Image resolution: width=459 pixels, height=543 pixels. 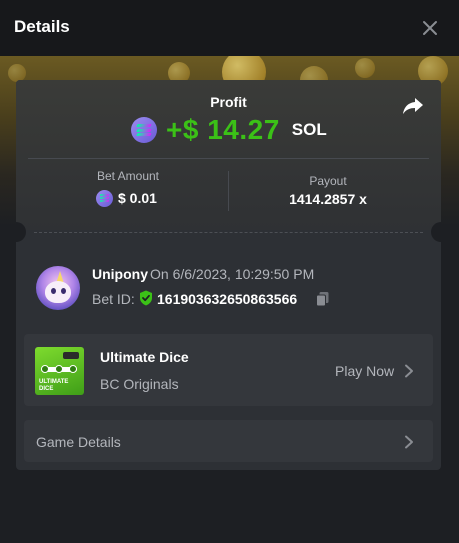 What do you see at coordinates (232, 274) in the screenshot?
I see `bet-date: On 6/6/2023, 10:29:50 PM` at bounding box center [232, 274].